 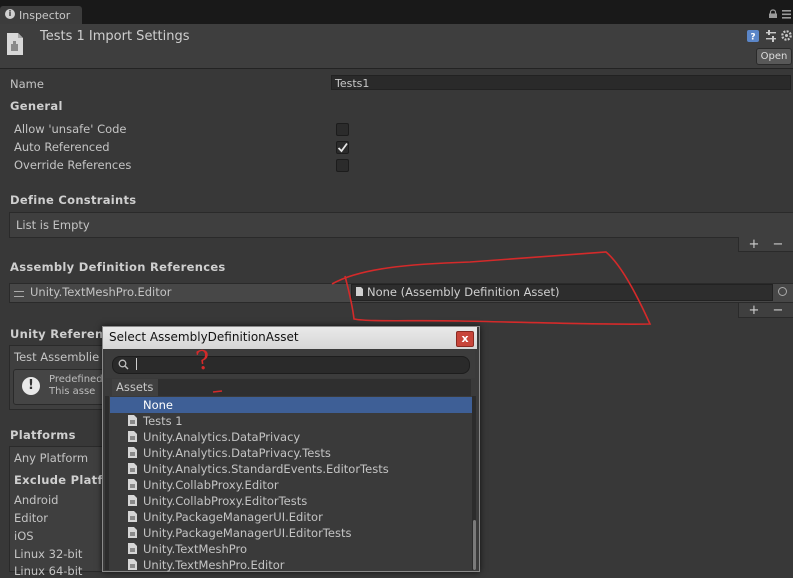 What do you see at coordinates (491, 288) in the screenshot?
I see `red-circle-annotation` at bounding box center [491, 288].